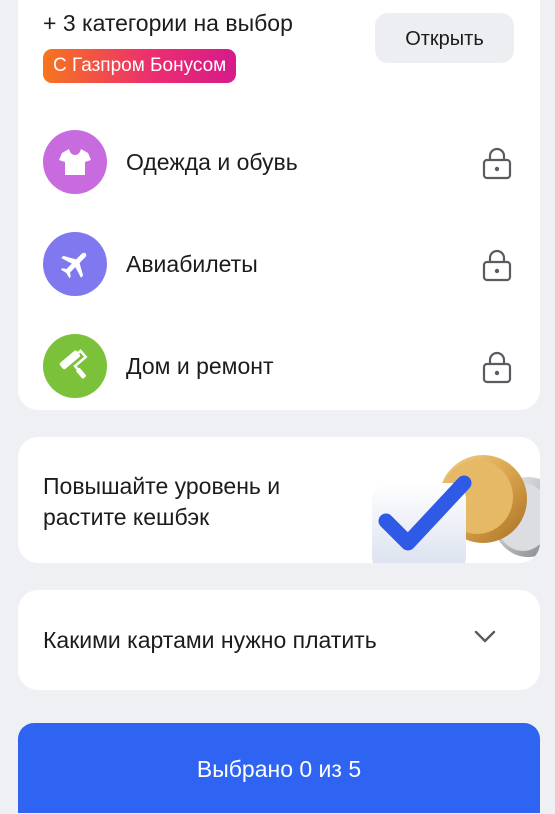  Describe the element at coordinates (444, 38) in the screenshot. I see `open-button: Открыть` at that location.